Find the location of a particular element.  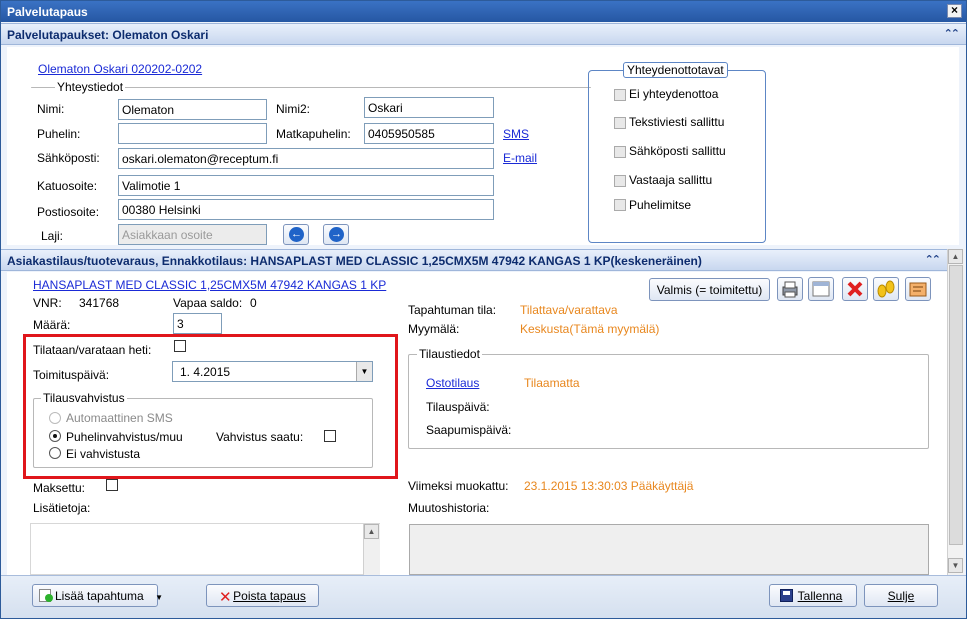

phone-confirmation-radio is located at coordinates (55, 436).